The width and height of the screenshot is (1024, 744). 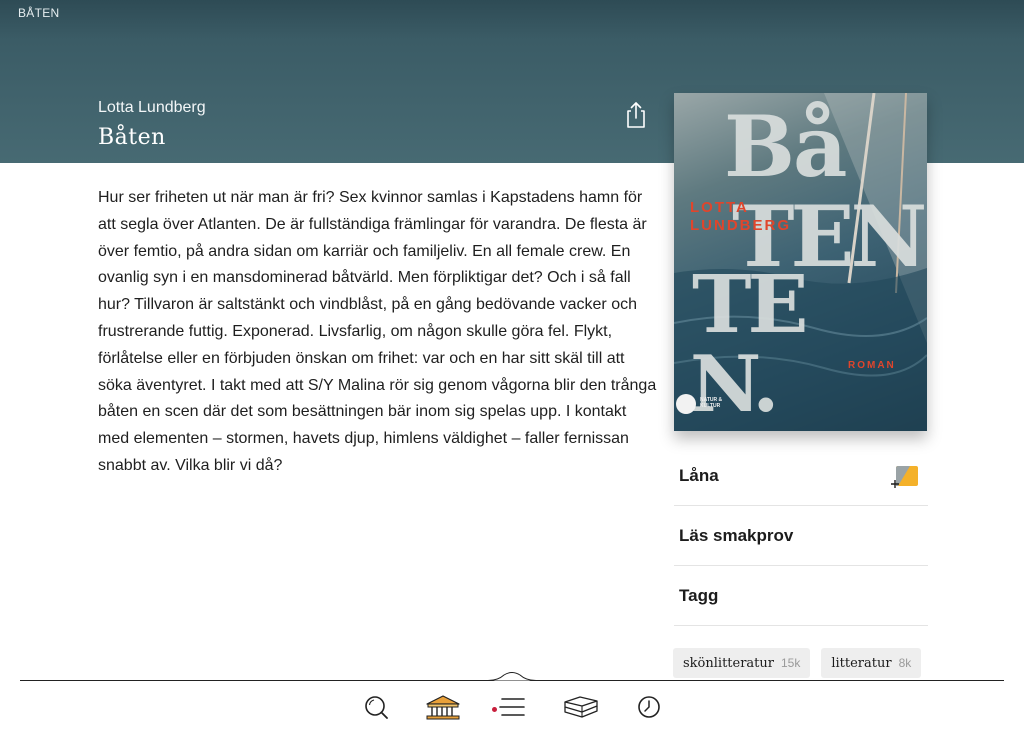 I want to click on read-sample-label: Läs smakprov, so click(x=736, y=535).